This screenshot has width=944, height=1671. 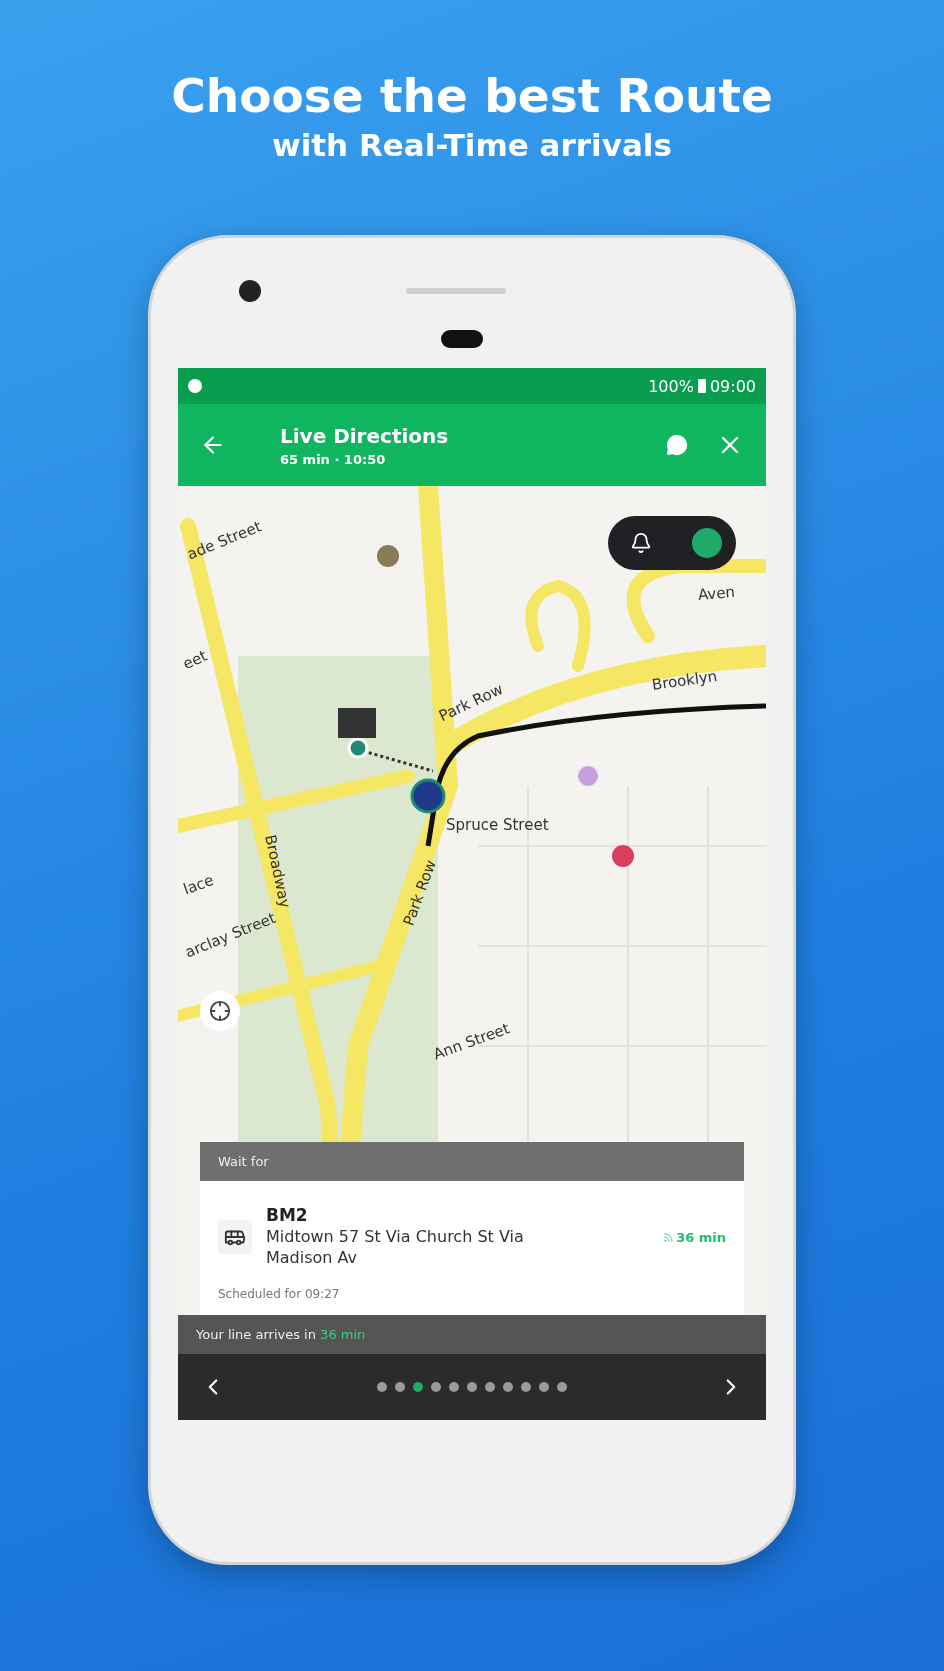 I want to click on line-name: BM2, so click(x=287, y=1215).